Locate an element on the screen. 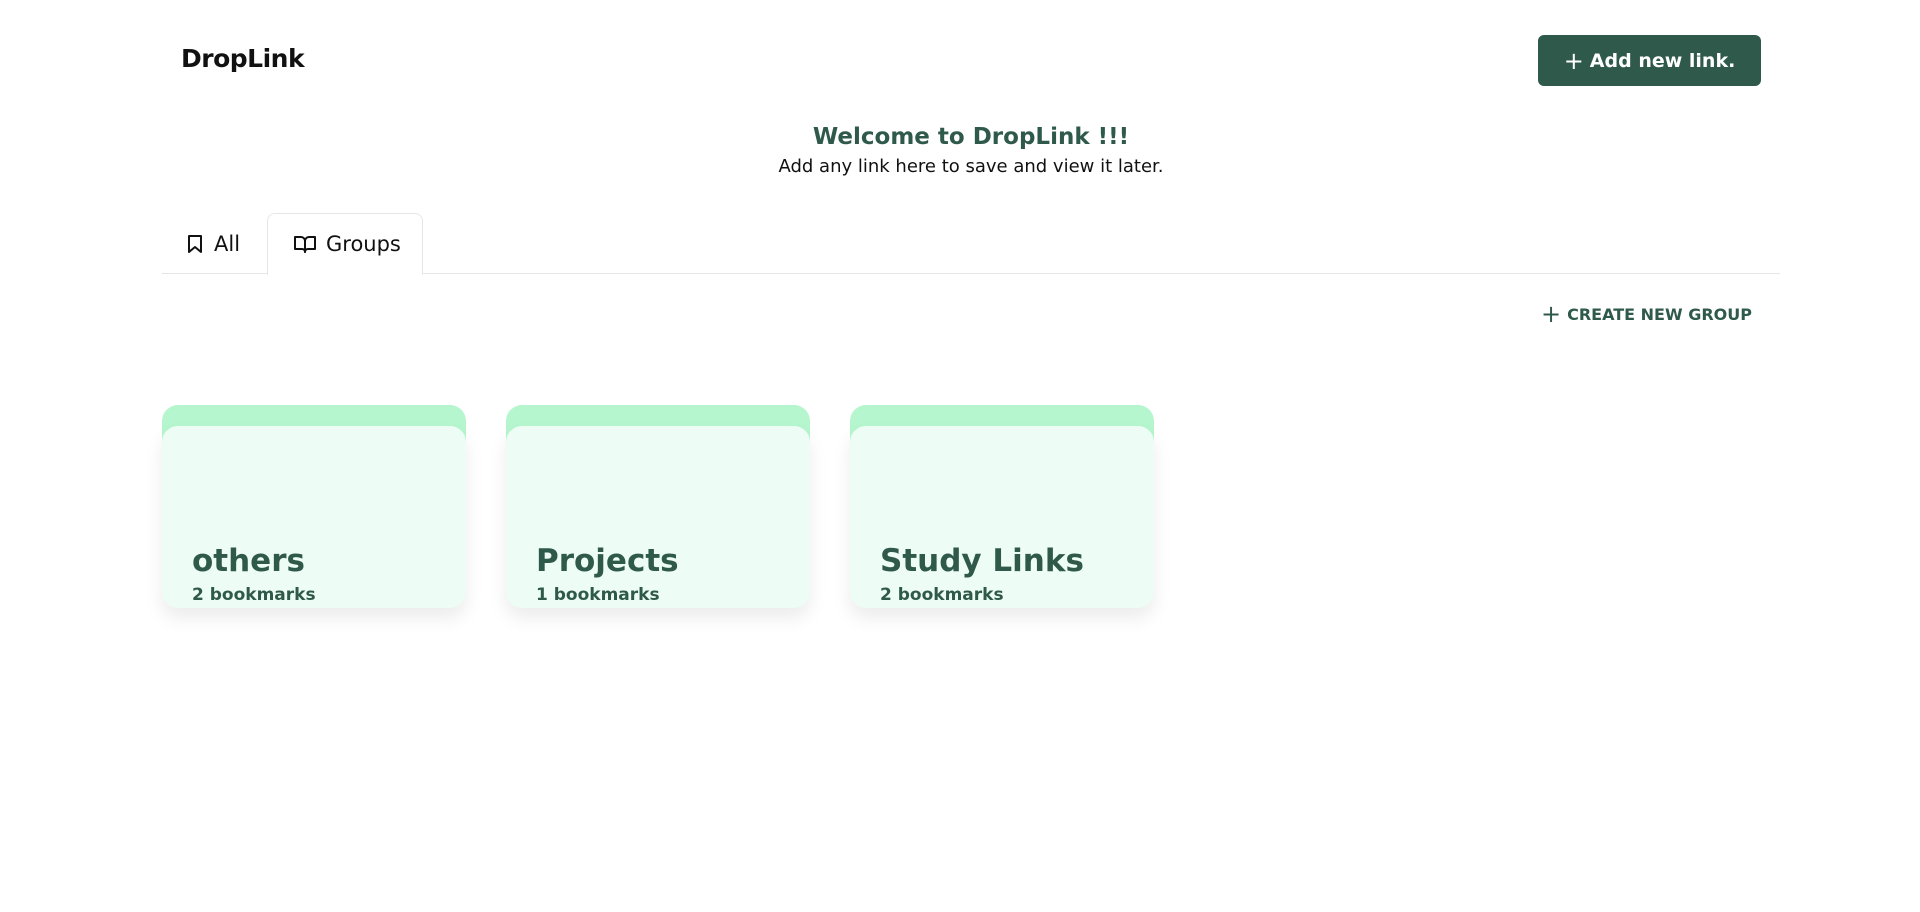 This screenshot has height=912, width=1920. card-body: Study Links 2 bookmarks is located at coordinates (1002, 517).